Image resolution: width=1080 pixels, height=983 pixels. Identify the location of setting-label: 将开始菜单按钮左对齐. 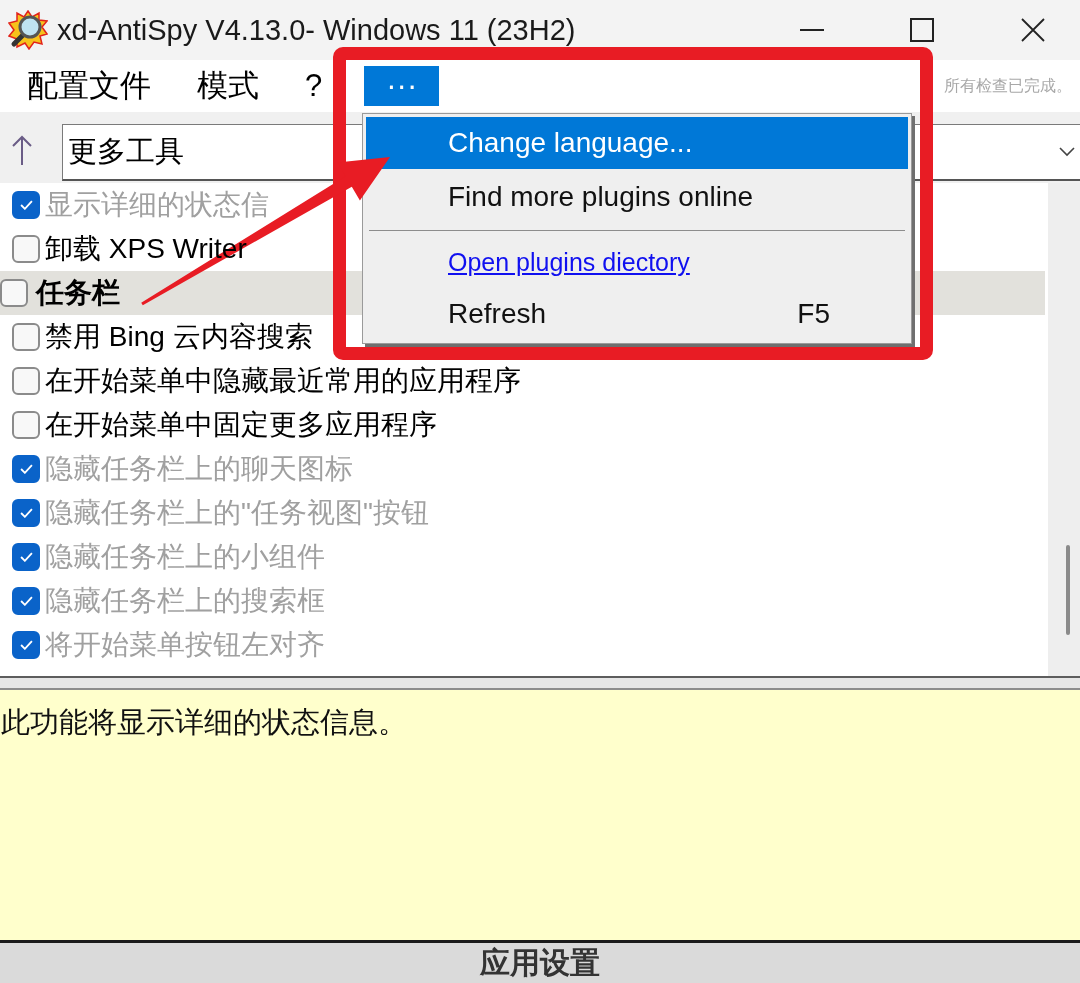
(185, 645).